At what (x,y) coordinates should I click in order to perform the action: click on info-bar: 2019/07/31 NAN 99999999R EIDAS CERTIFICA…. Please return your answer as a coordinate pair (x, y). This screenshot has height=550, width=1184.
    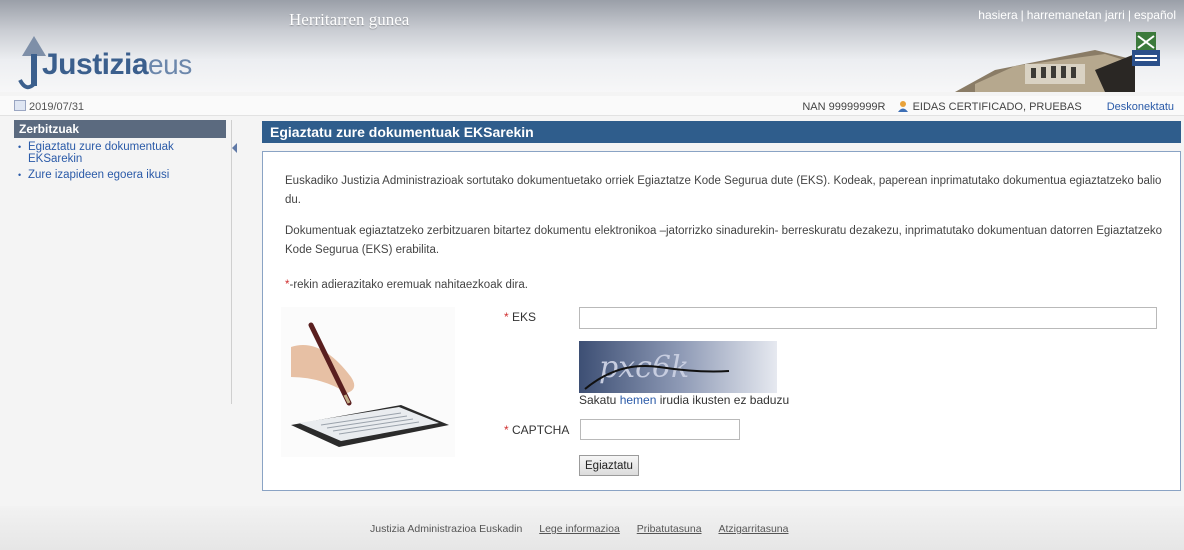
    Looking at the image, I should click on (592, 106).